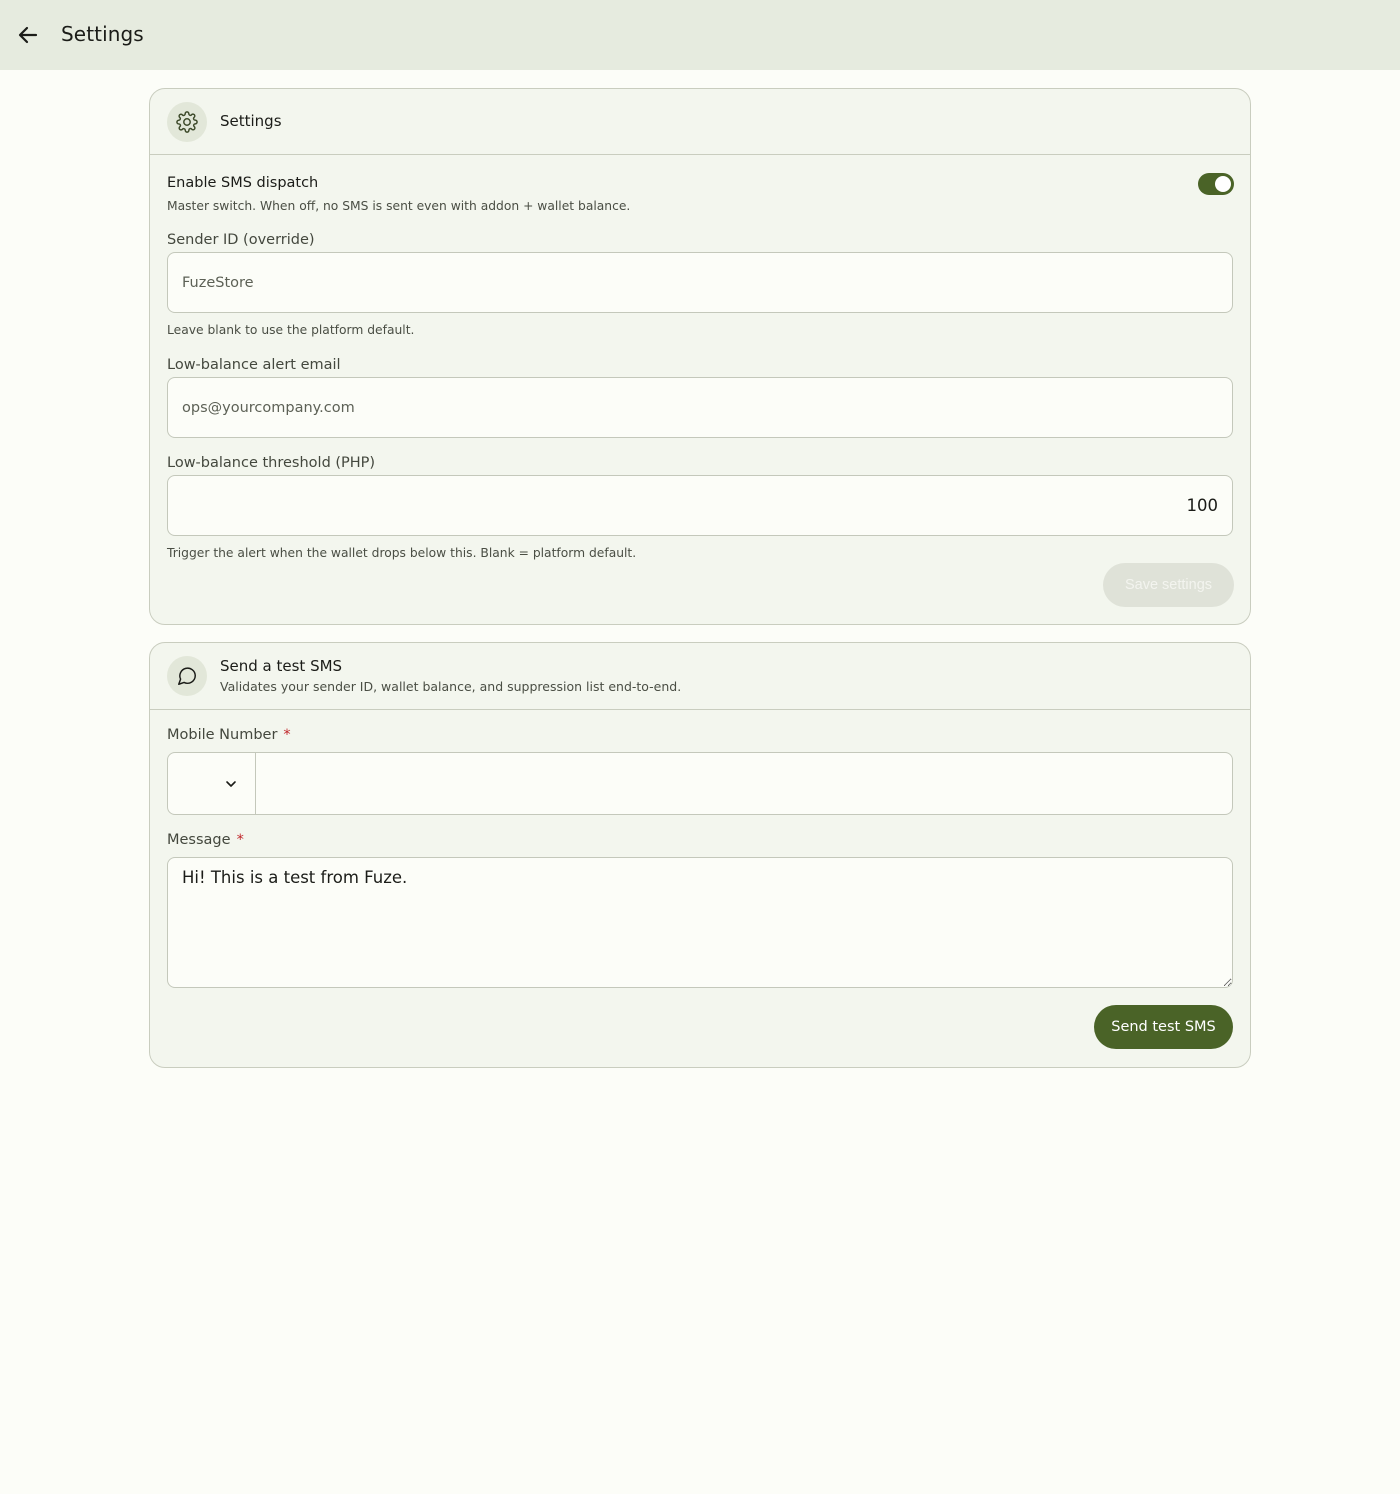  I want to click on mobile-number-field, so click(700, 783).